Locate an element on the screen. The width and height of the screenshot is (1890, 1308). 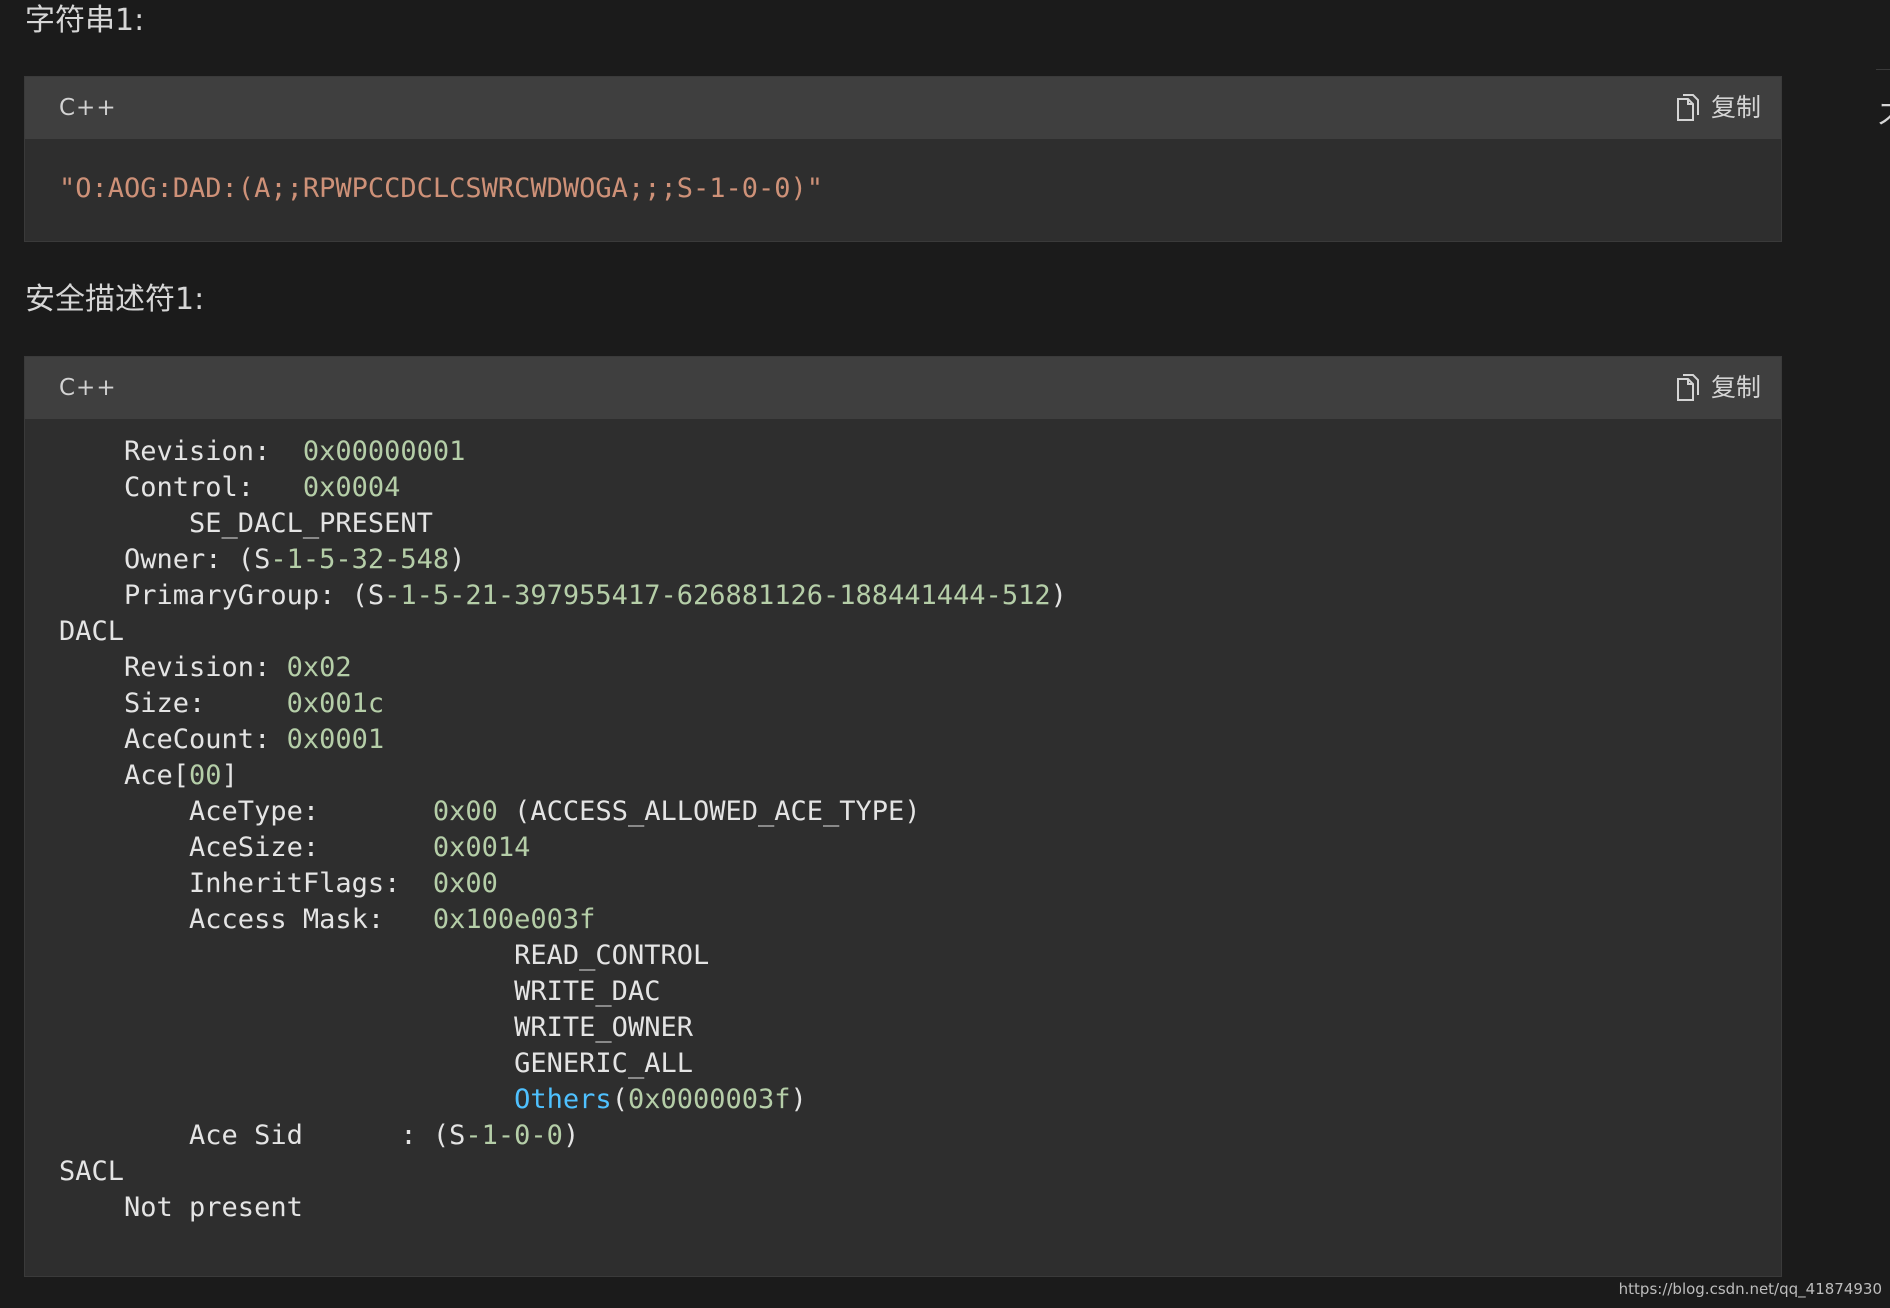
code-line: Revision: 0x00000001 is located at coordinates (262, 451).